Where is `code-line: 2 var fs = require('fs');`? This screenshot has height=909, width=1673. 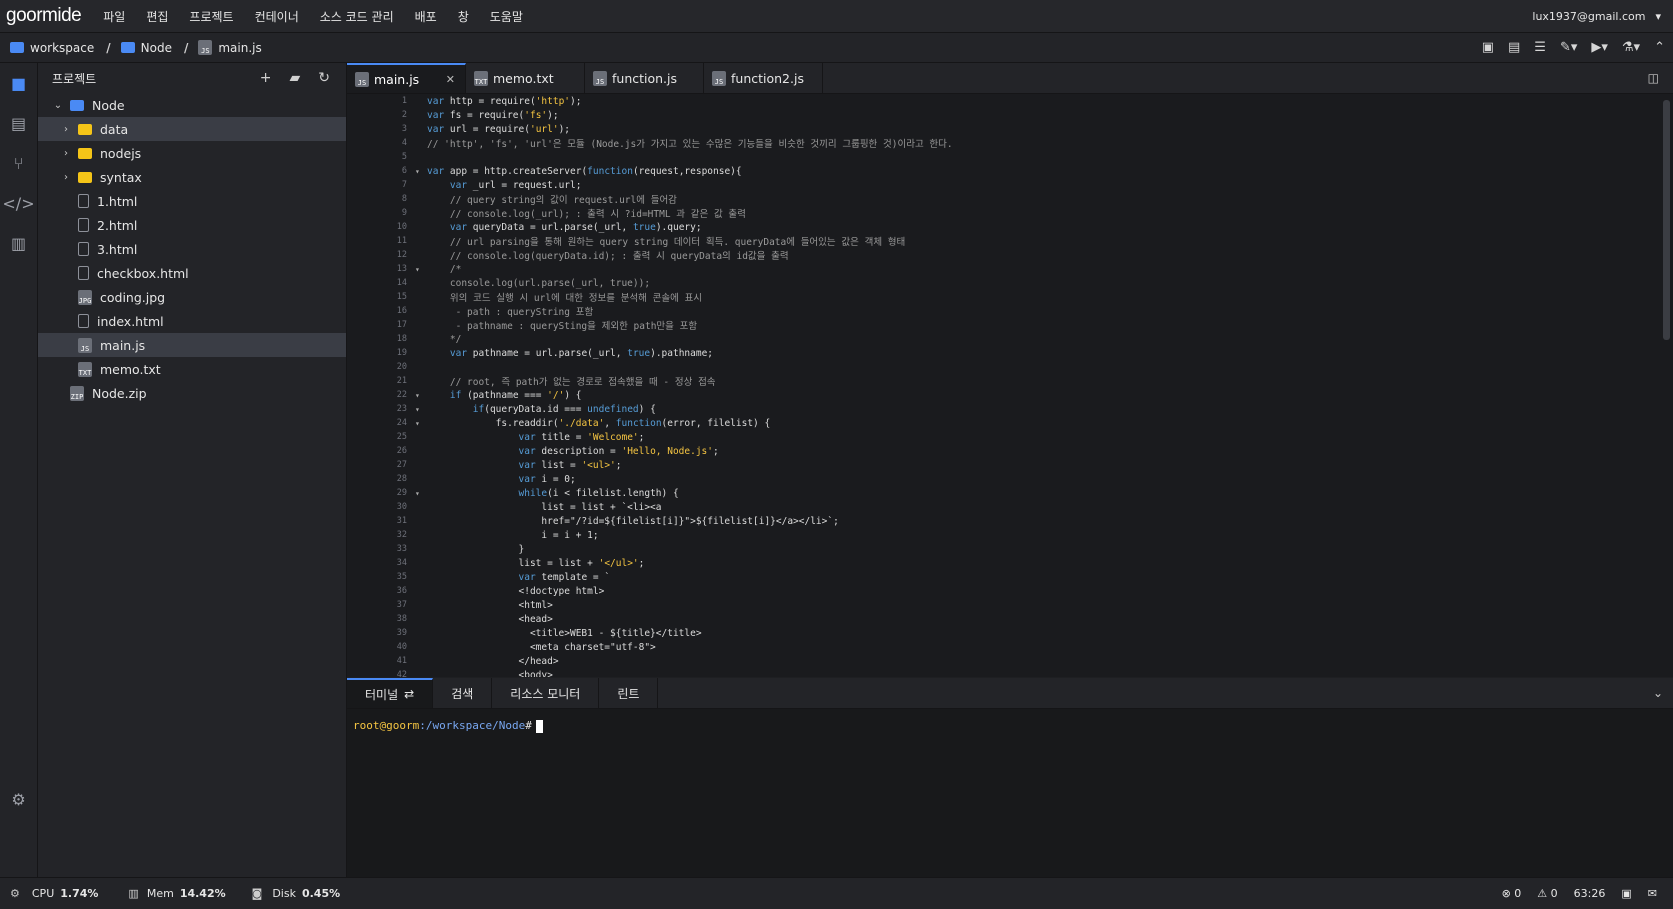
code-line: 2 var fs = require('fs'); is located at coordinates (1002, 115).